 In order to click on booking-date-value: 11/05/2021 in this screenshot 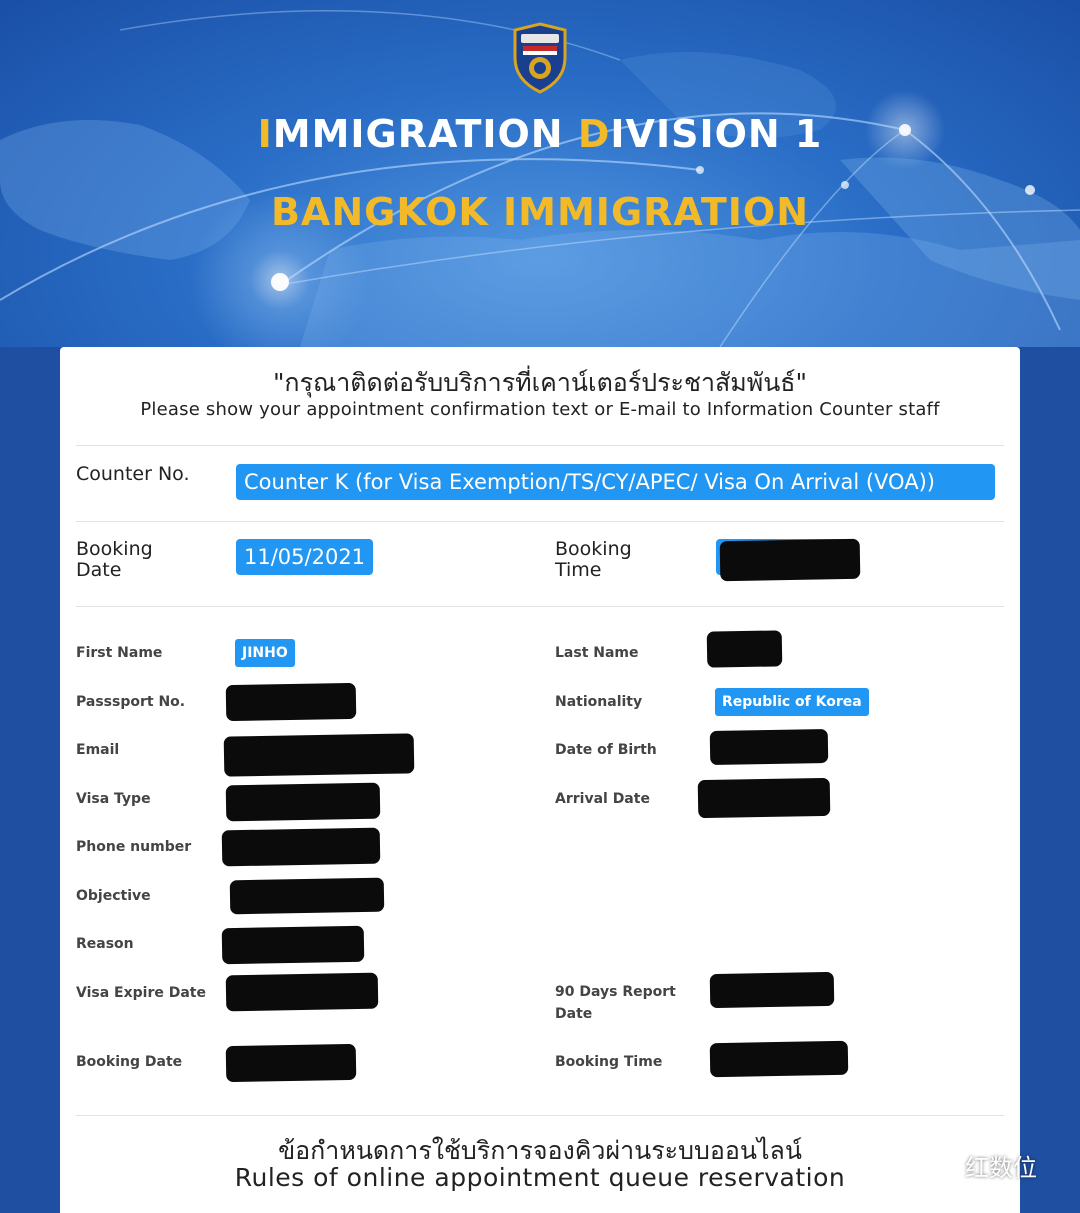, I will do `click(305, 557)`.